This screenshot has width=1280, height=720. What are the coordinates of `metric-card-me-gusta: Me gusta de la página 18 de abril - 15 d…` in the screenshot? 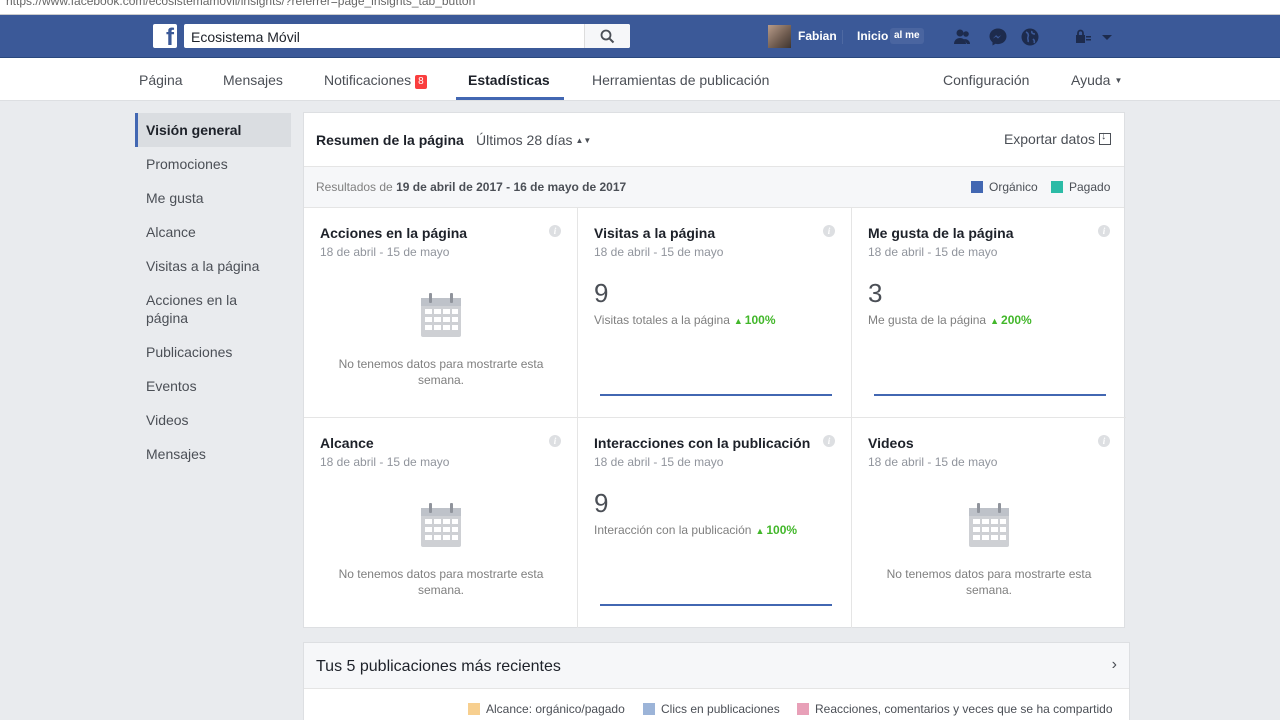 It's located at (989, 313).